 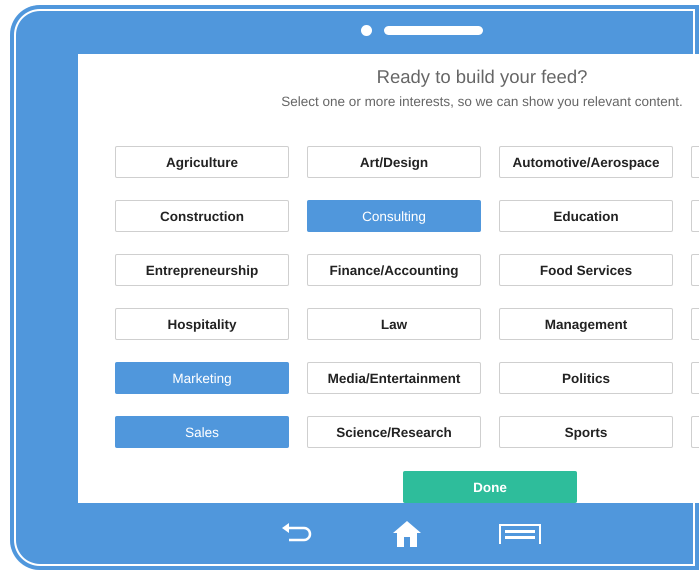 I want to click on interest-button: Science/Research, so click(x=394, y=432).